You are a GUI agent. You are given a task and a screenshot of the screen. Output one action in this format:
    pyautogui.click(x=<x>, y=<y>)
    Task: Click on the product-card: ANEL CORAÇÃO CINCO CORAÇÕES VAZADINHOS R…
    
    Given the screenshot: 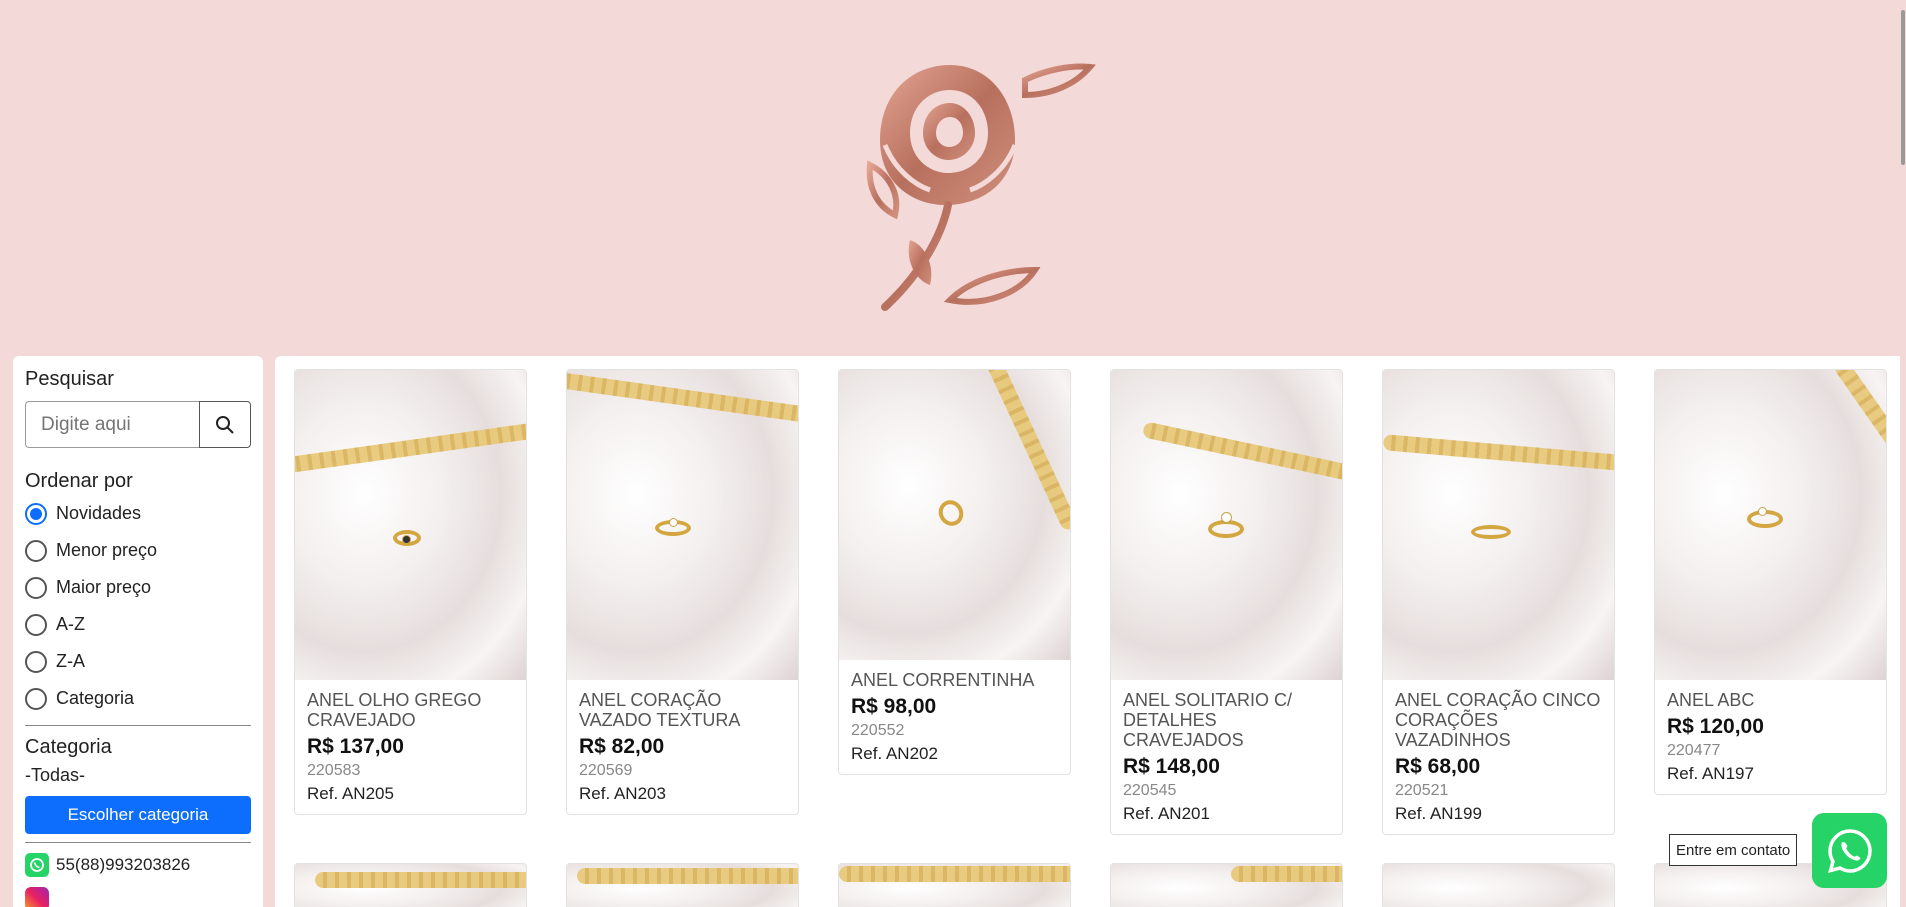 What is the action you would take?
    pyautogui.click(x=1498, y=602)
    